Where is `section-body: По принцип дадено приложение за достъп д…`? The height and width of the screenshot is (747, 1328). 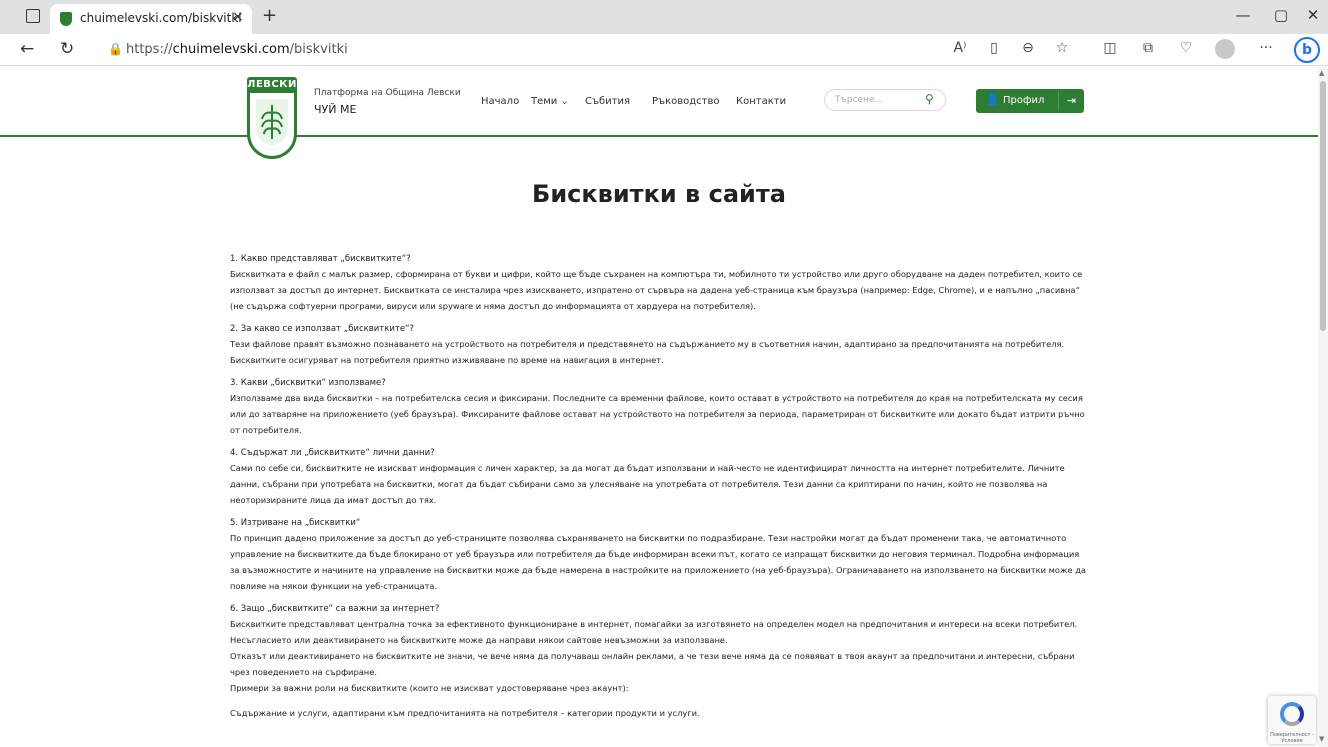
section-body: По принцип дадено приложение за достъп д… is located at coordinates (658, 562).